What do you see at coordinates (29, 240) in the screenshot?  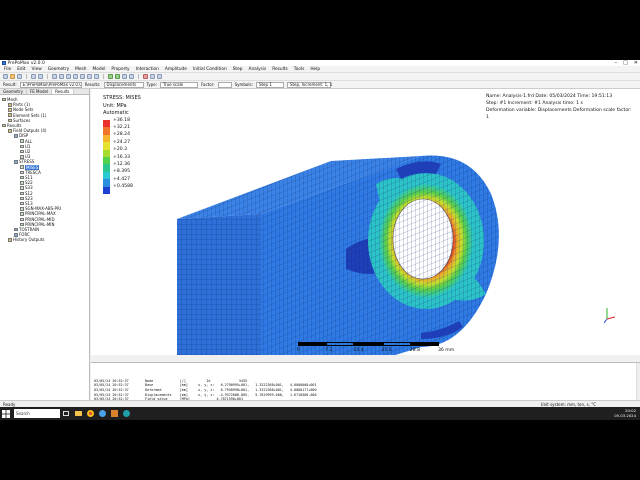 I see `tree-node-label: History Outputs` at bounding box center [29, 240].